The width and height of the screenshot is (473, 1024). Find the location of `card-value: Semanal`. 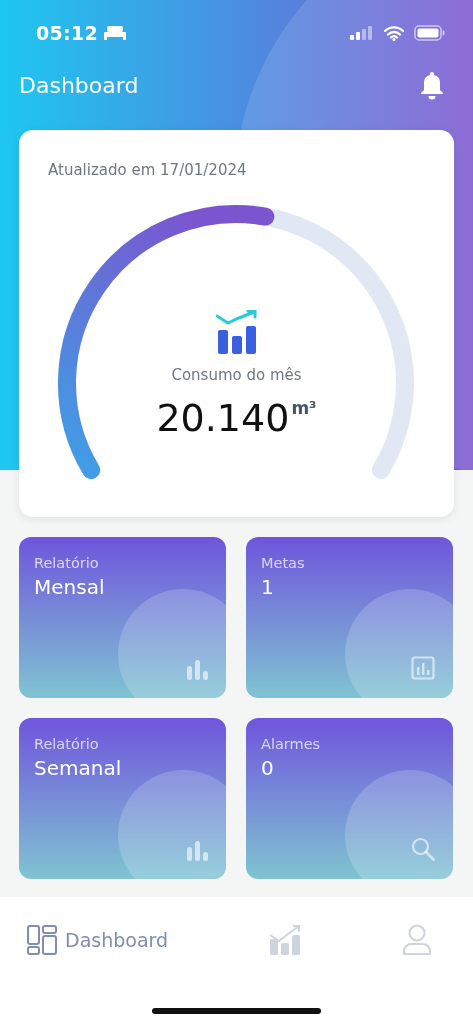

card-value: Semanal is located at coordinates (78, 768).